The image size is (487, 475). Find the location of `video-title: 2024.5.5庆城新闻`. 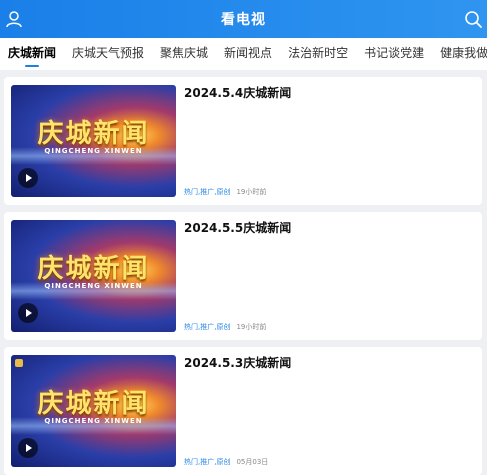

video-title: 2024.5.5庆城新闻 is located at coordinates (237, 227).